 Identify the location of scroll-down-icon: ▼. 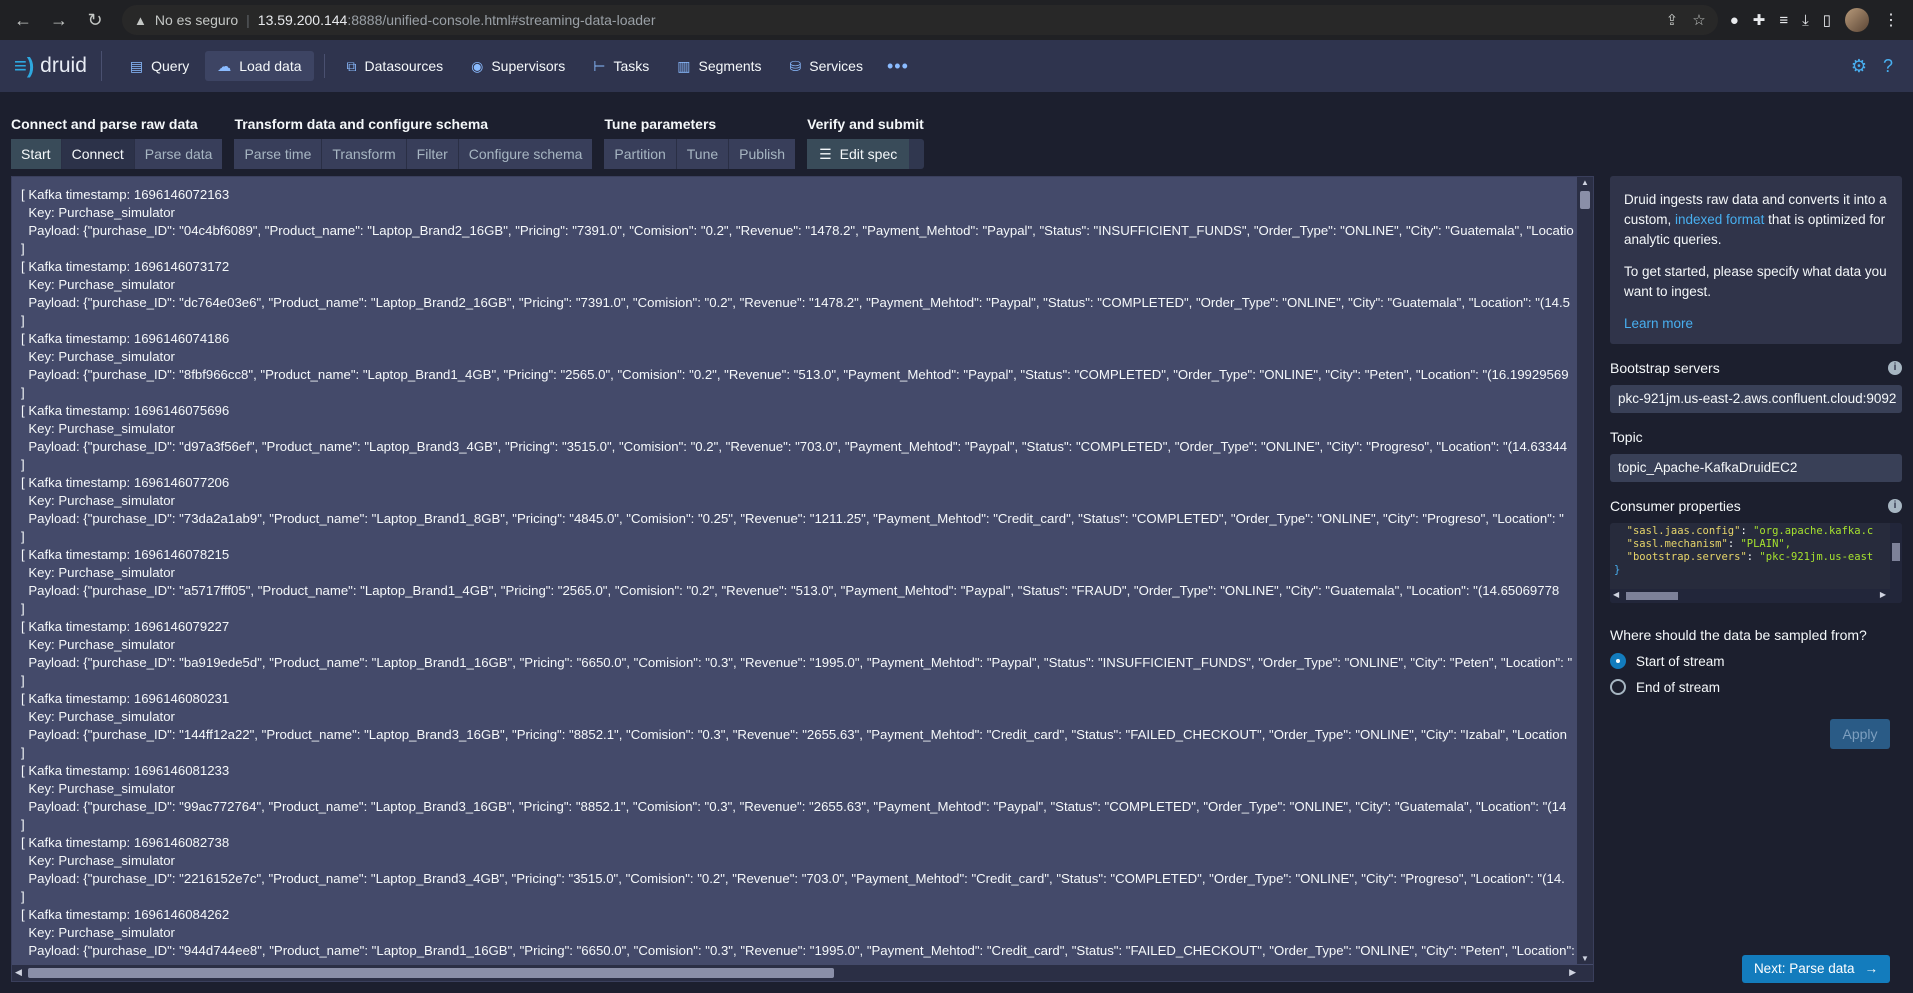
(1585, 958).